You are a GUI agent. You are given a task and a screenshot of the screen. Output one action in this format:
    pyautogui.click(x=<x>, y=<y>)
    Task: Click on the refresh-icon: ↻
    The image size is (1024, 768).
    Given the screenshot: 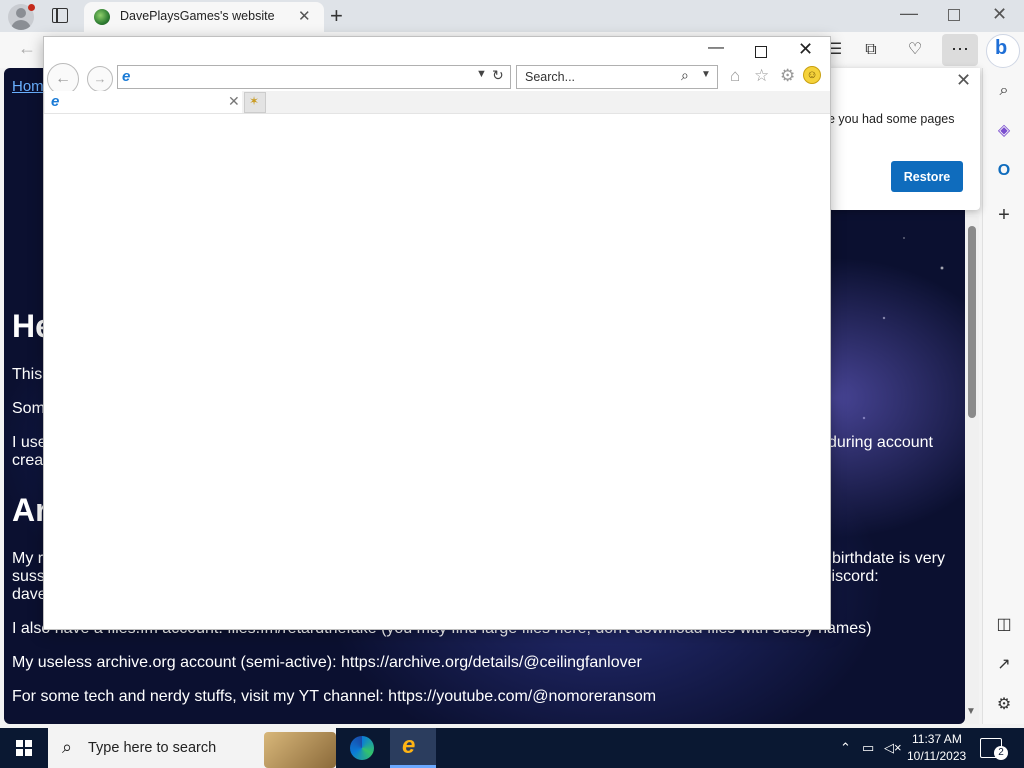 What is the action you would take?
    pyautogui.click(x=498, y=75)
    